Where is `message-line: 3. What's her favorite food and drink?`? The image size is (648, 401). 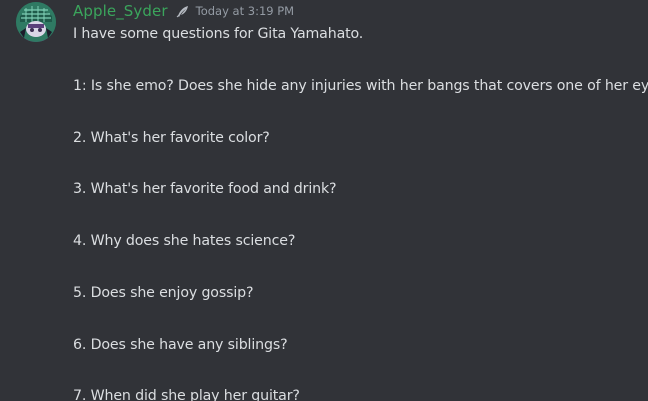
message-line: 3. What's her favorite food and drink? is located at coordinates (205, 189).